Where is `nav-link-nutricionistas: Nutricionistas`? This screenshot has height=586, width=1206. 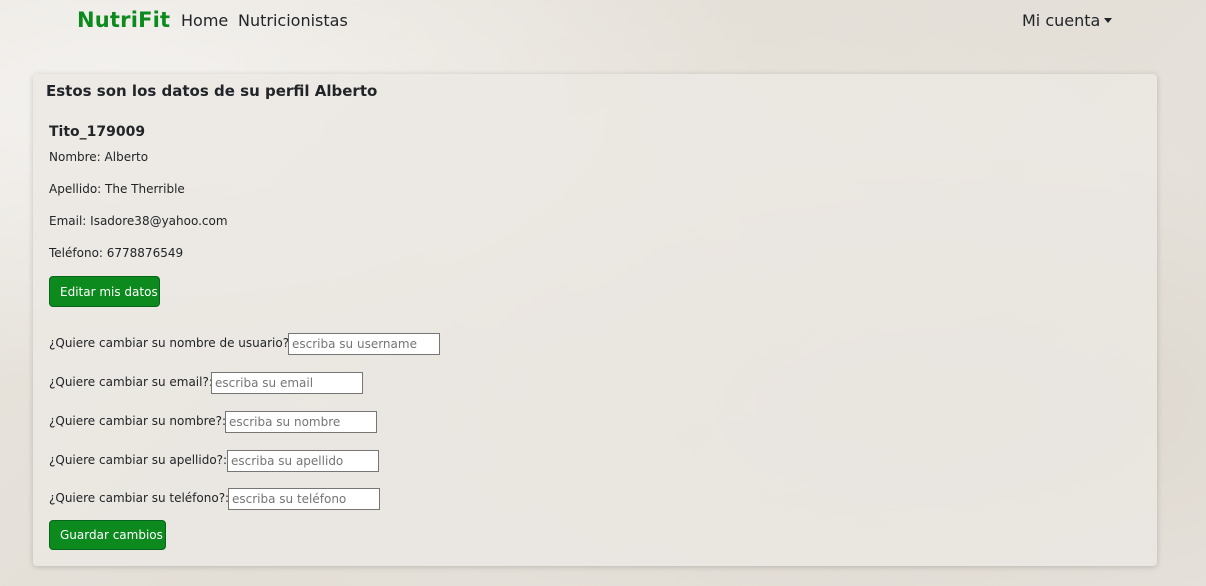
nav-link-nutricionistas: Nutricionistas is located at coordinates (293, 20).